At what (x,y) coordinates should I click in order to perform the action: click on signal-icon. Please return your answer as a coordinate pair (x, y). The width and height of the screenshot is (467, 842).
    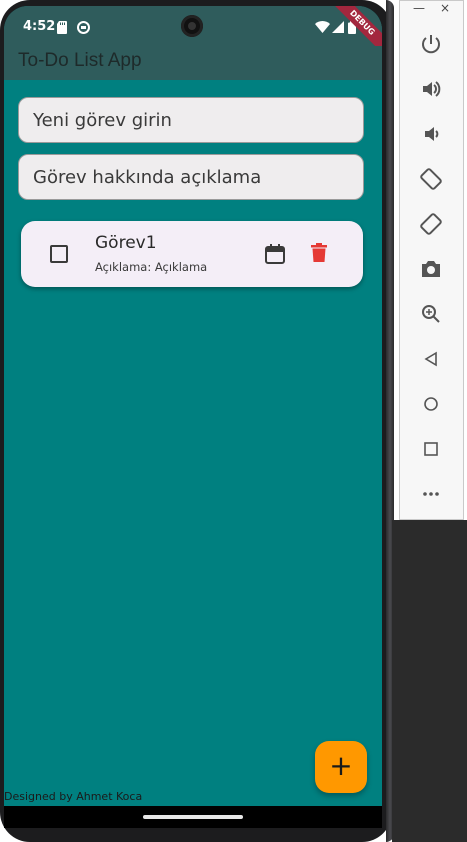
    Looking at the image, I should click on (338, 28).